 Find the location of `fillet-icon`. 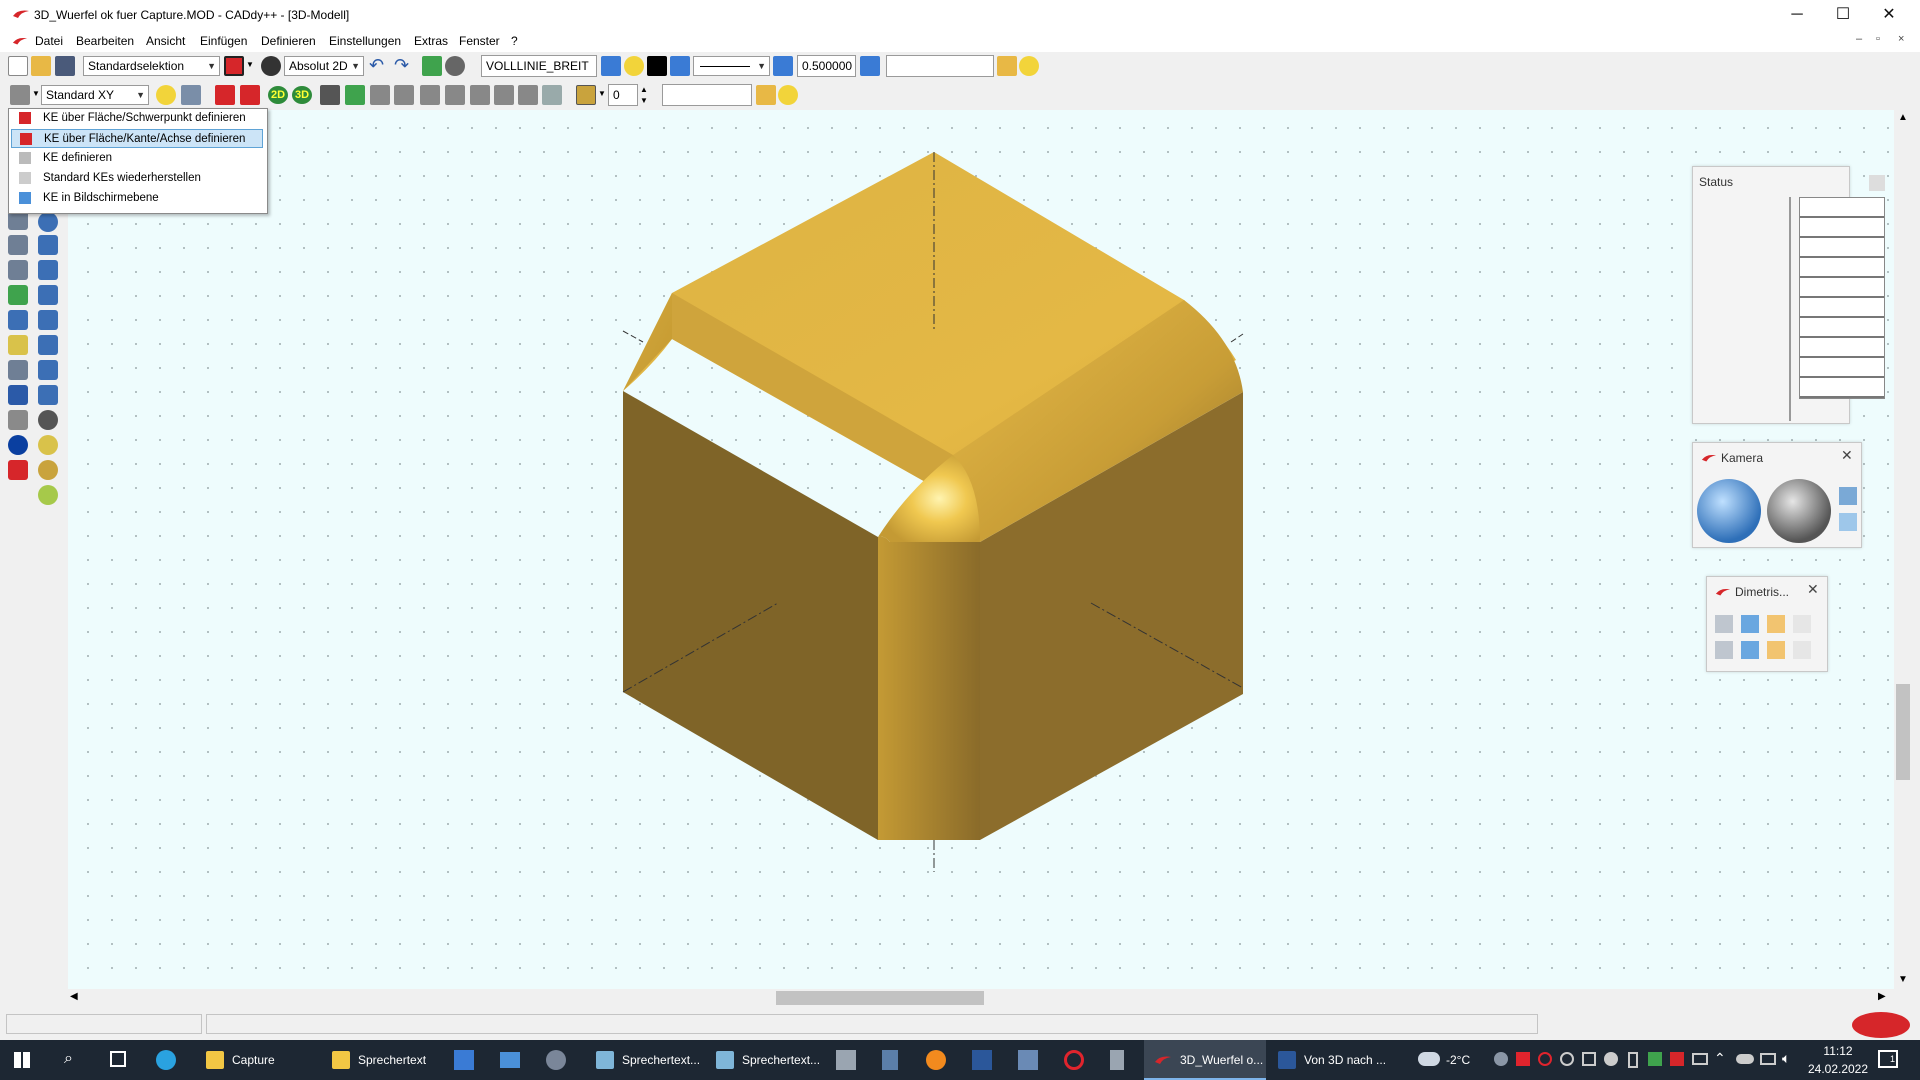

fillet-icon is located at coordinates (48, 395).